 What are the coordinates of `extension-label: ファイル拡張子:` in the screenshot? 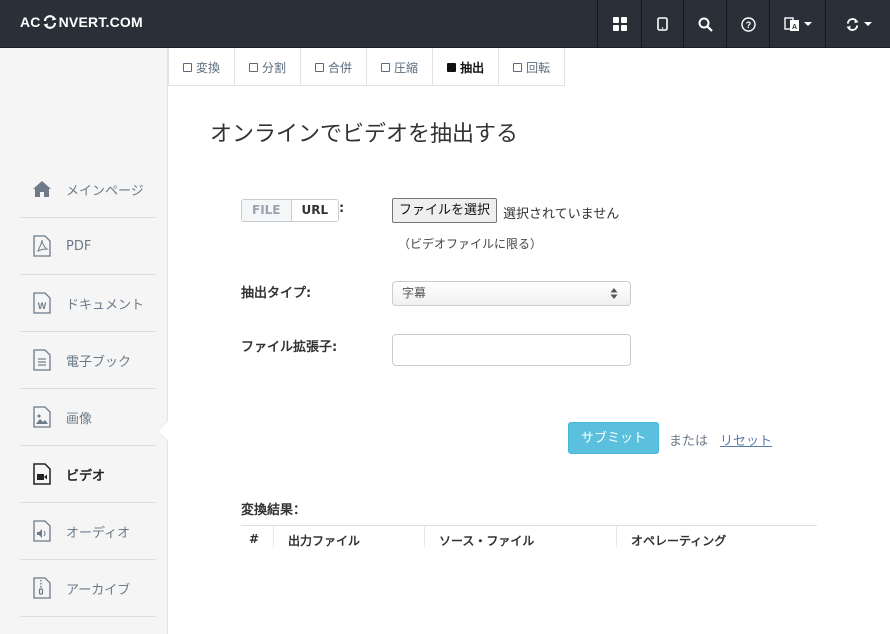 It's located at (289, 347).